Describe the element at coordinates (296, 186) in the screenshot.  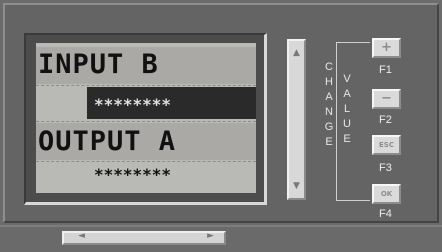
I see `scroll-down-arrow-icon: ▼` at that location.